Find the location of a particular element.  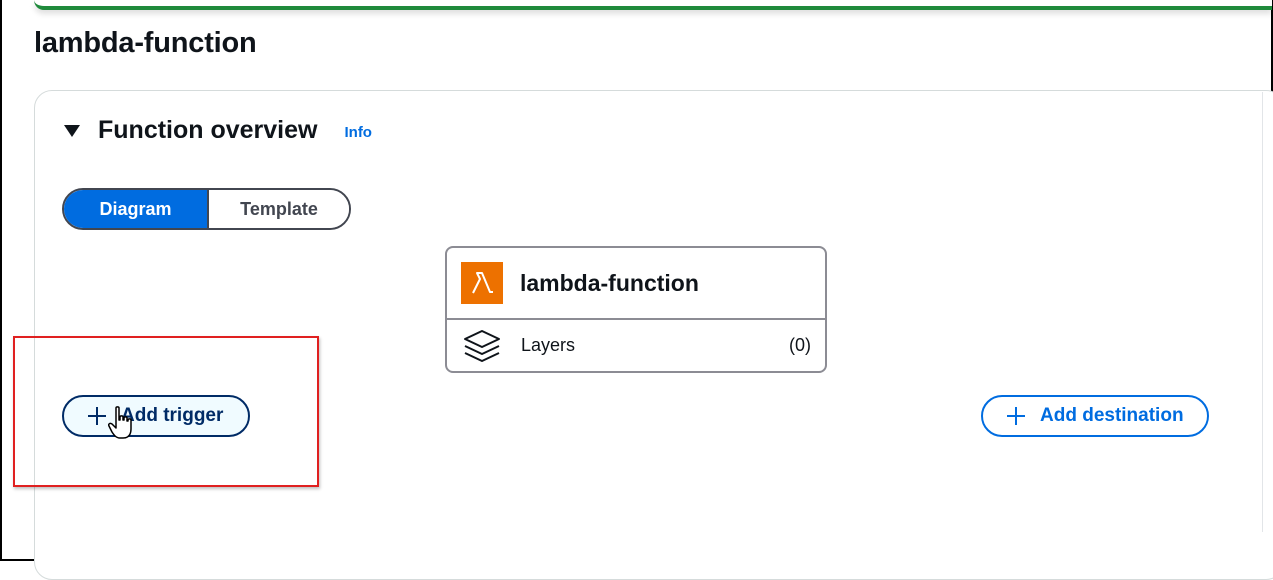

layers-label: Layers is located at coordinates (548, 345).